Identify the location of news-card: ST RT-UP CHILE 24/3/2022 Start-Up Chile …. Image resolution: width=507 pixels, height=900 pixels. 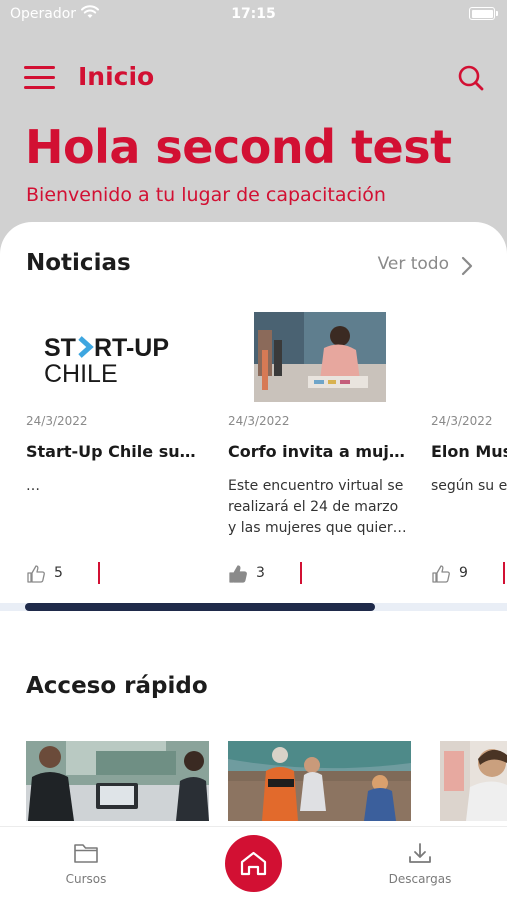
(118, 450).